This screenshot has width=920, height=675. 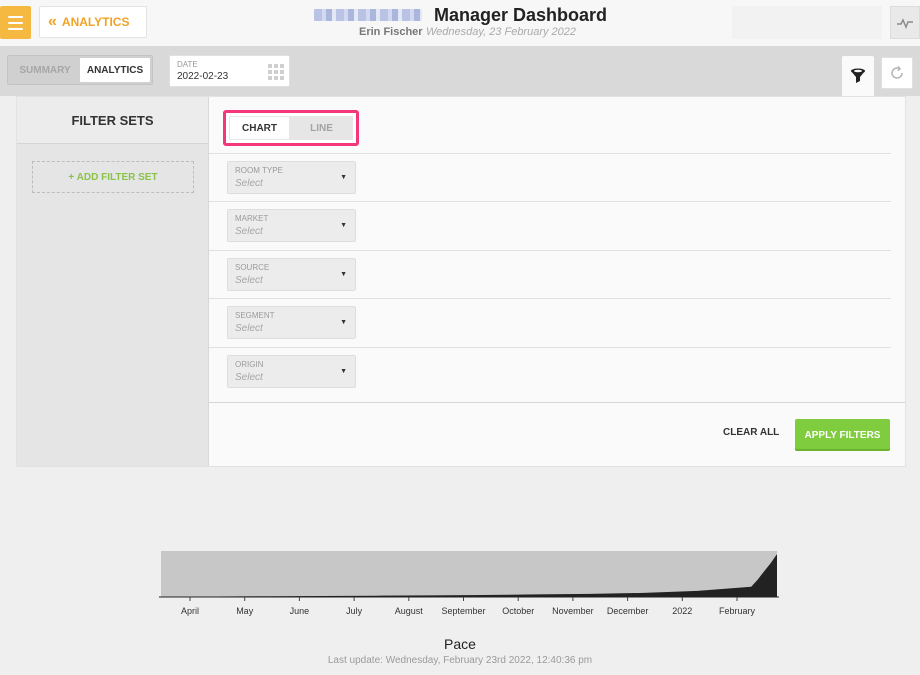 What do you see at coordinates (113, 177) in the screenshot?
I see `add-filter-set-button: + ADD FILTER SET` at bounding box center [113, 177].